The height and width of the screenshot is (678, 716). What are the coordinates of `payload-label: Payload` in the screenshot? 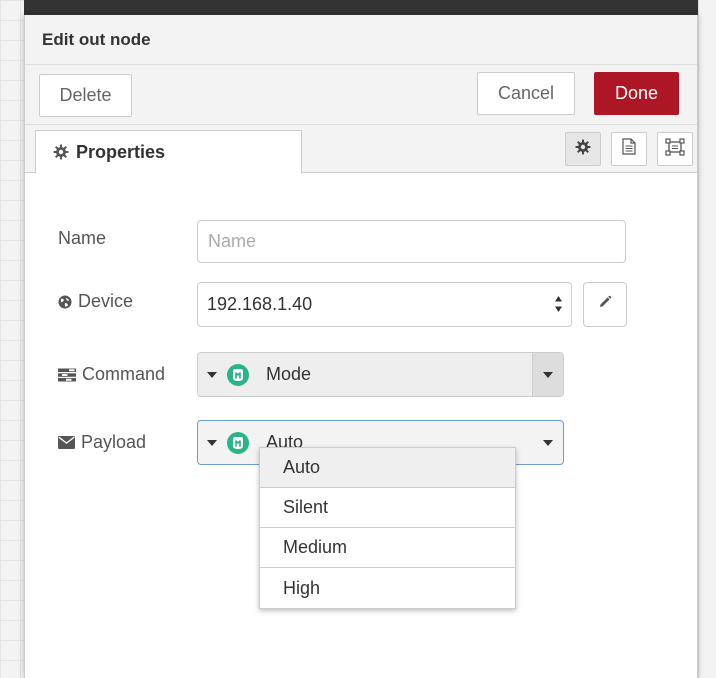 It's located at (102, 442).